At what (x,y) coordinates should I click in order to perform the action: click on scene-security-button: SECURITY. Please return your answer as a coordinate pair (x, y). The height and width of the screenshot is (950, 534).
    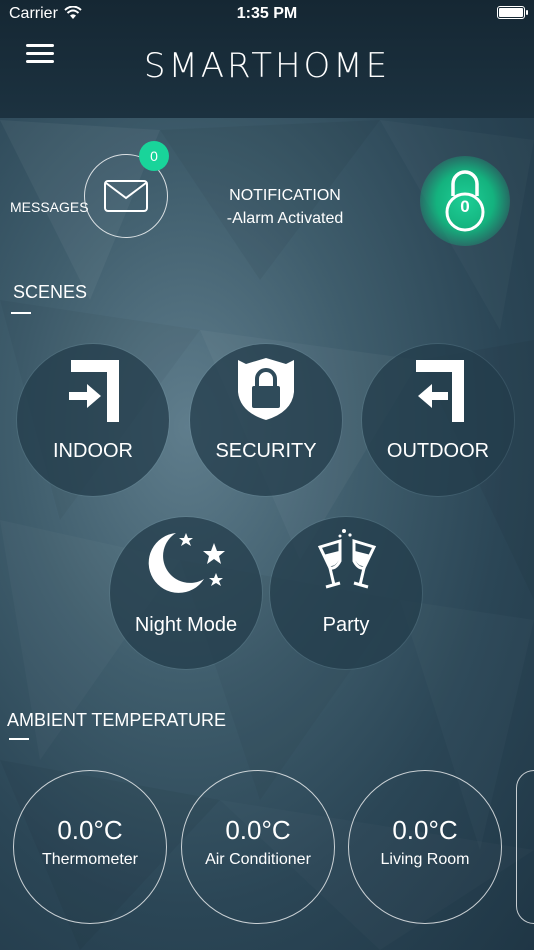
    Looking at the image, I should click on (266, 420).